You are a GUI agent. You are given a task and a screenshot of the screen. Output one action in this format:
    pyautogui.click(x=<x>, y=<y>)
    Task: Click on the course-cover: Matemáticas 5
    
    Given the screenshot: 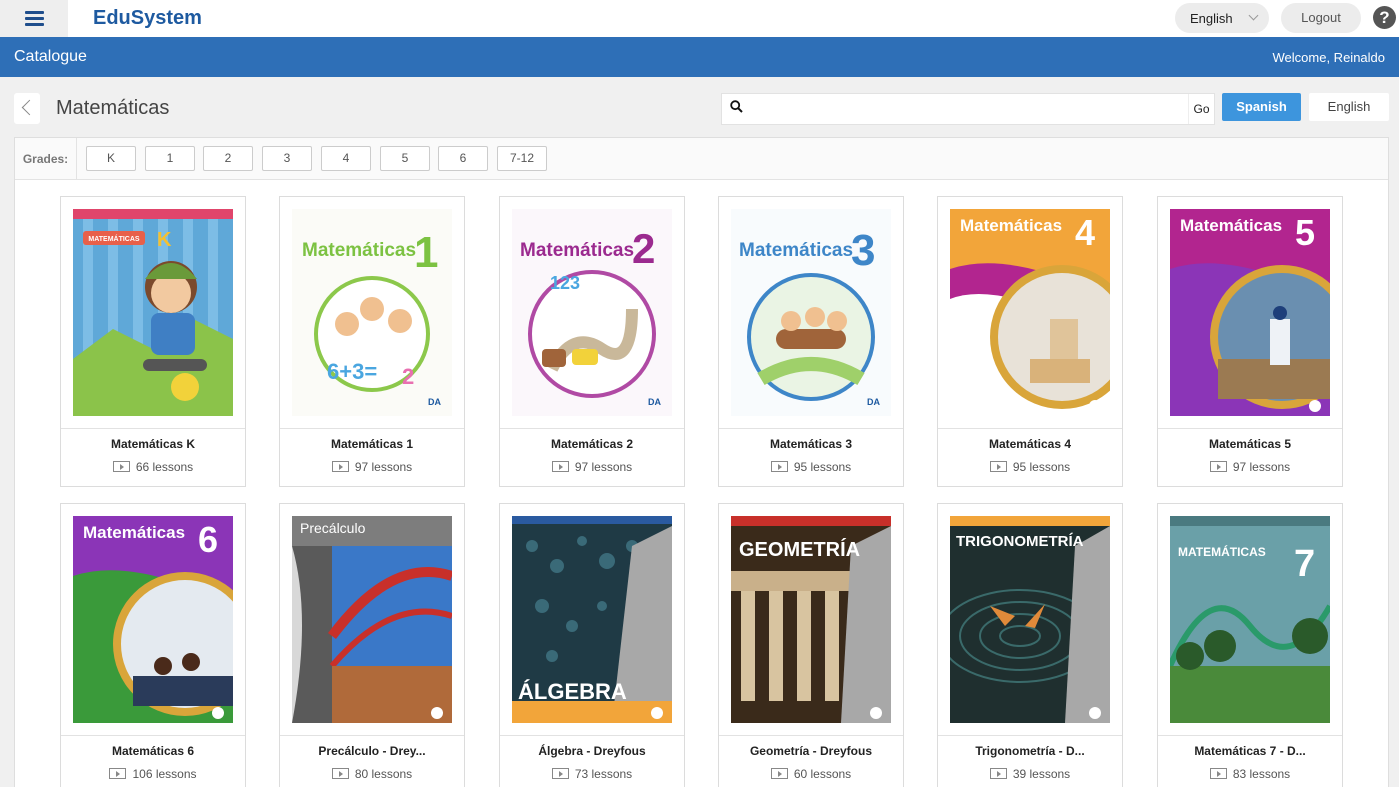 What is the action you would take?
    pyautogui.click(x=1250, y=312)
    